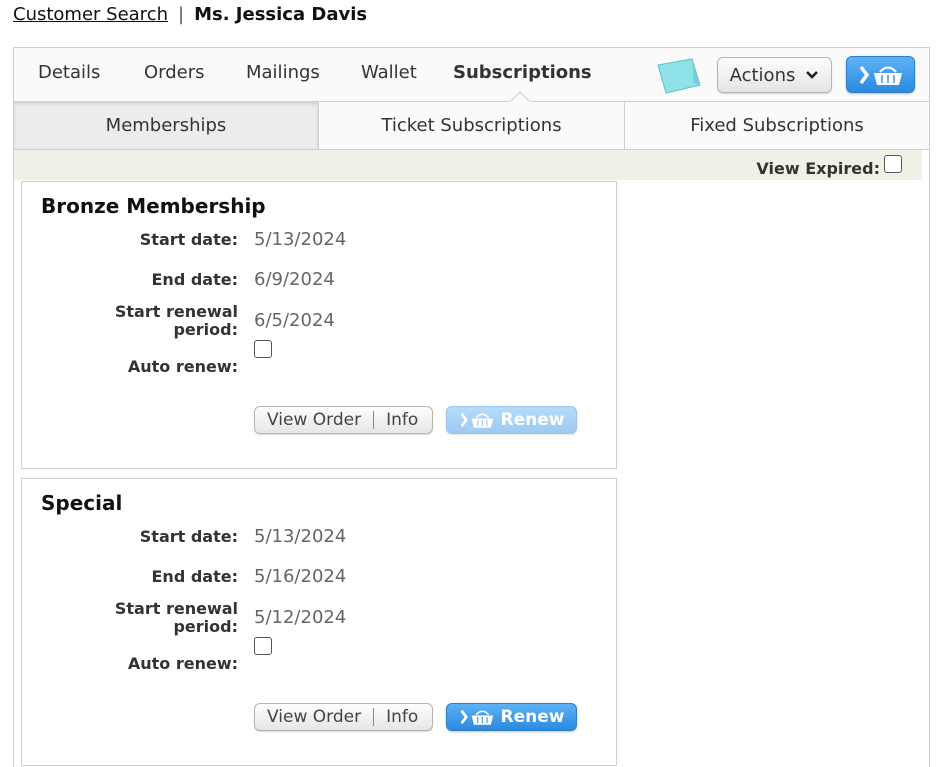 The height and width of the screenshot is (767, 946). What do you see at coordinates (153, 206) in the screenshot?
I see `membership-title: Bronze Membership` at bounding box center [153, 206].